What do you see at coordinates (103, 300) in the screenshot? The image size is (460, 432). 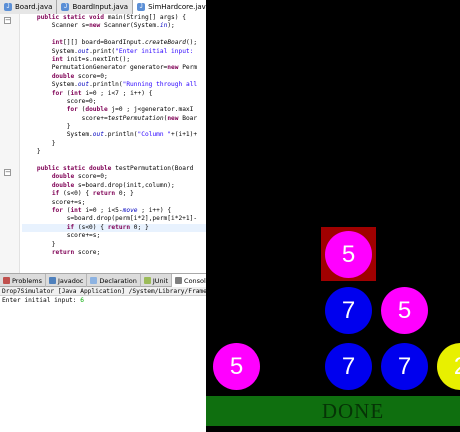 I see `console-output: Enter initial input: 6` at bounding box center [103, 300].